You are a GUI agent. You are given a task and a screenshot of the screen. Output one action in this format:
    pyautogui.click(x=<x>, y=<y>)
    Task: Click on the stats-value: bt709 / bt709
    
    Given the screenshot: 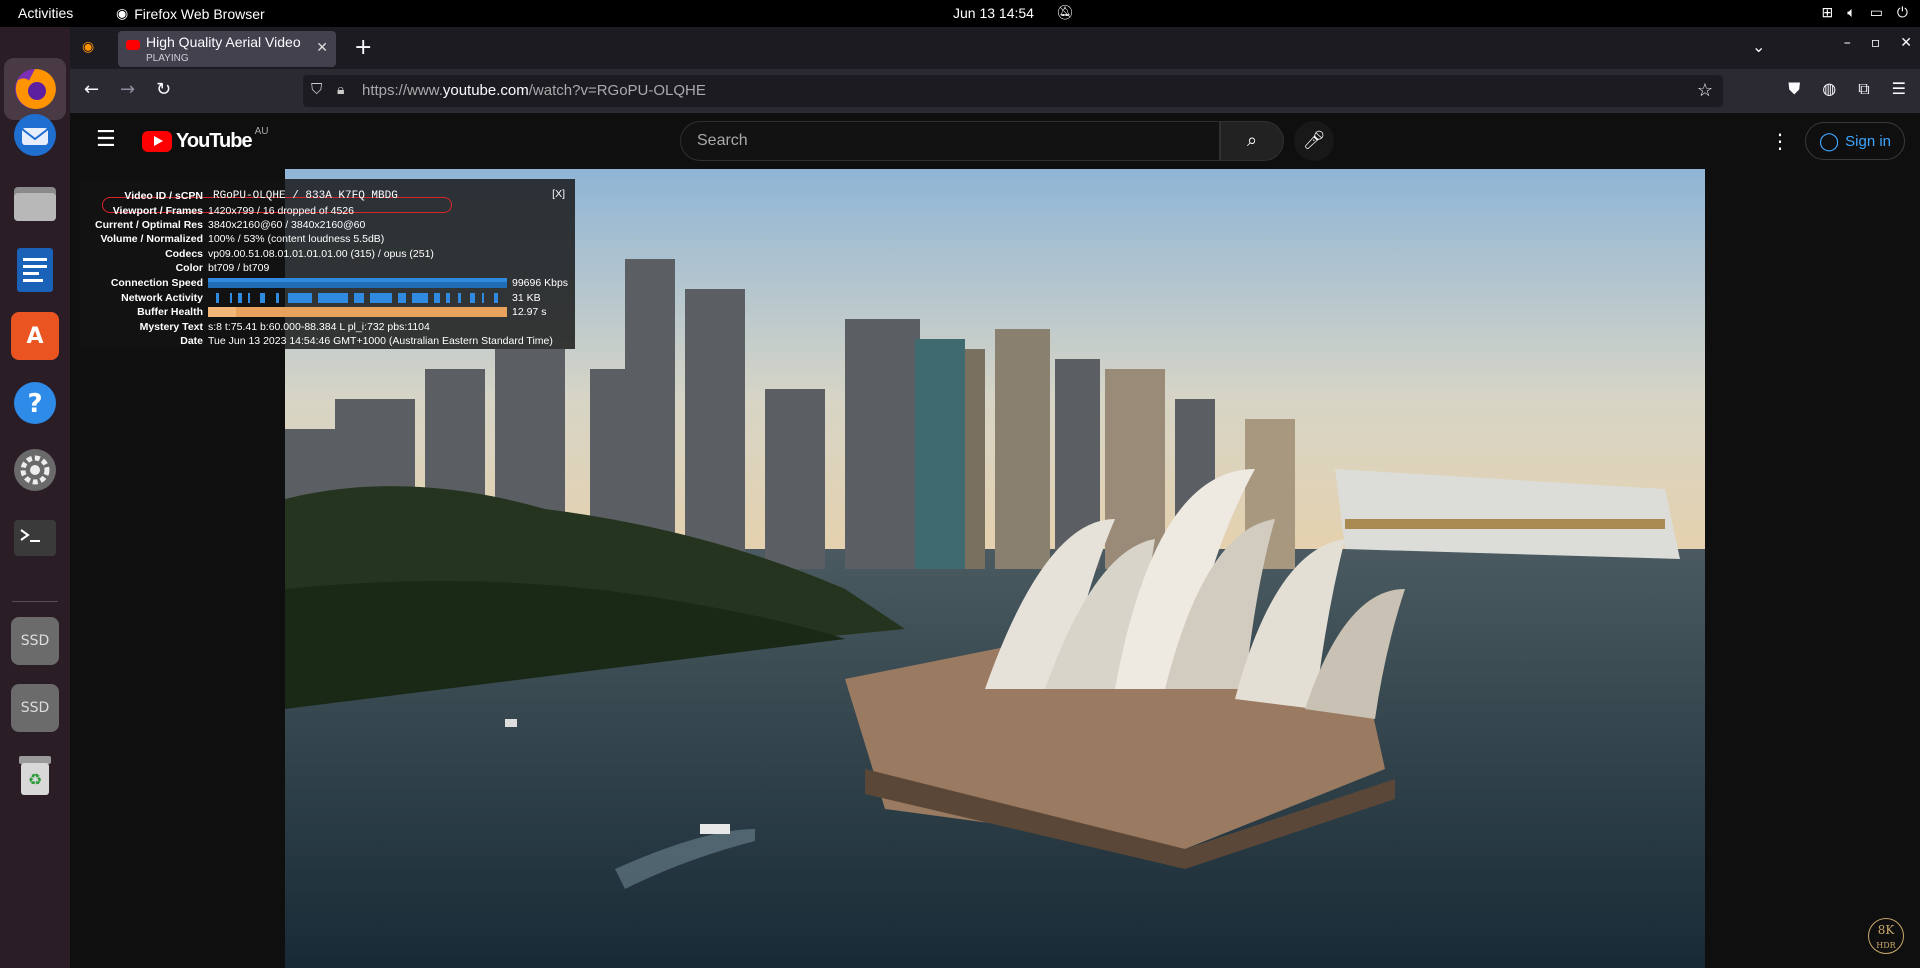 What is the action you would take?
    pyautogui.click(x=239, y=268)
    